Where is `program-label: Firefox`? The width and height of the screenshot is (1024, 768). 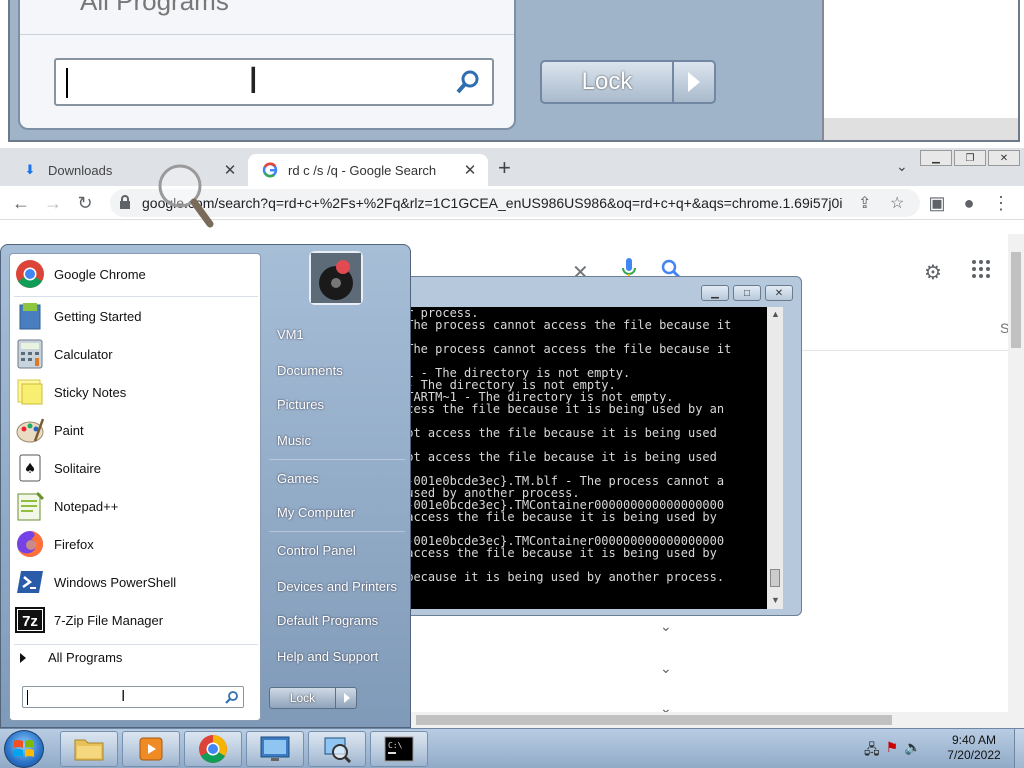
program-label: Firefox is located at coordinates (74, 544).